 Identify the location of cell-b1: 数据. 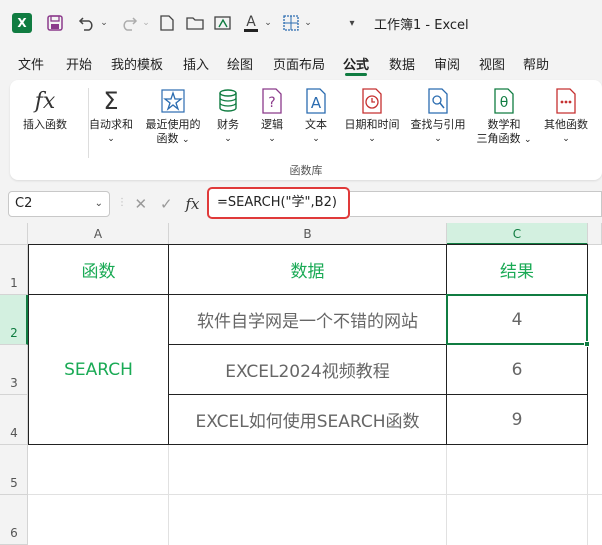
(308, 270).